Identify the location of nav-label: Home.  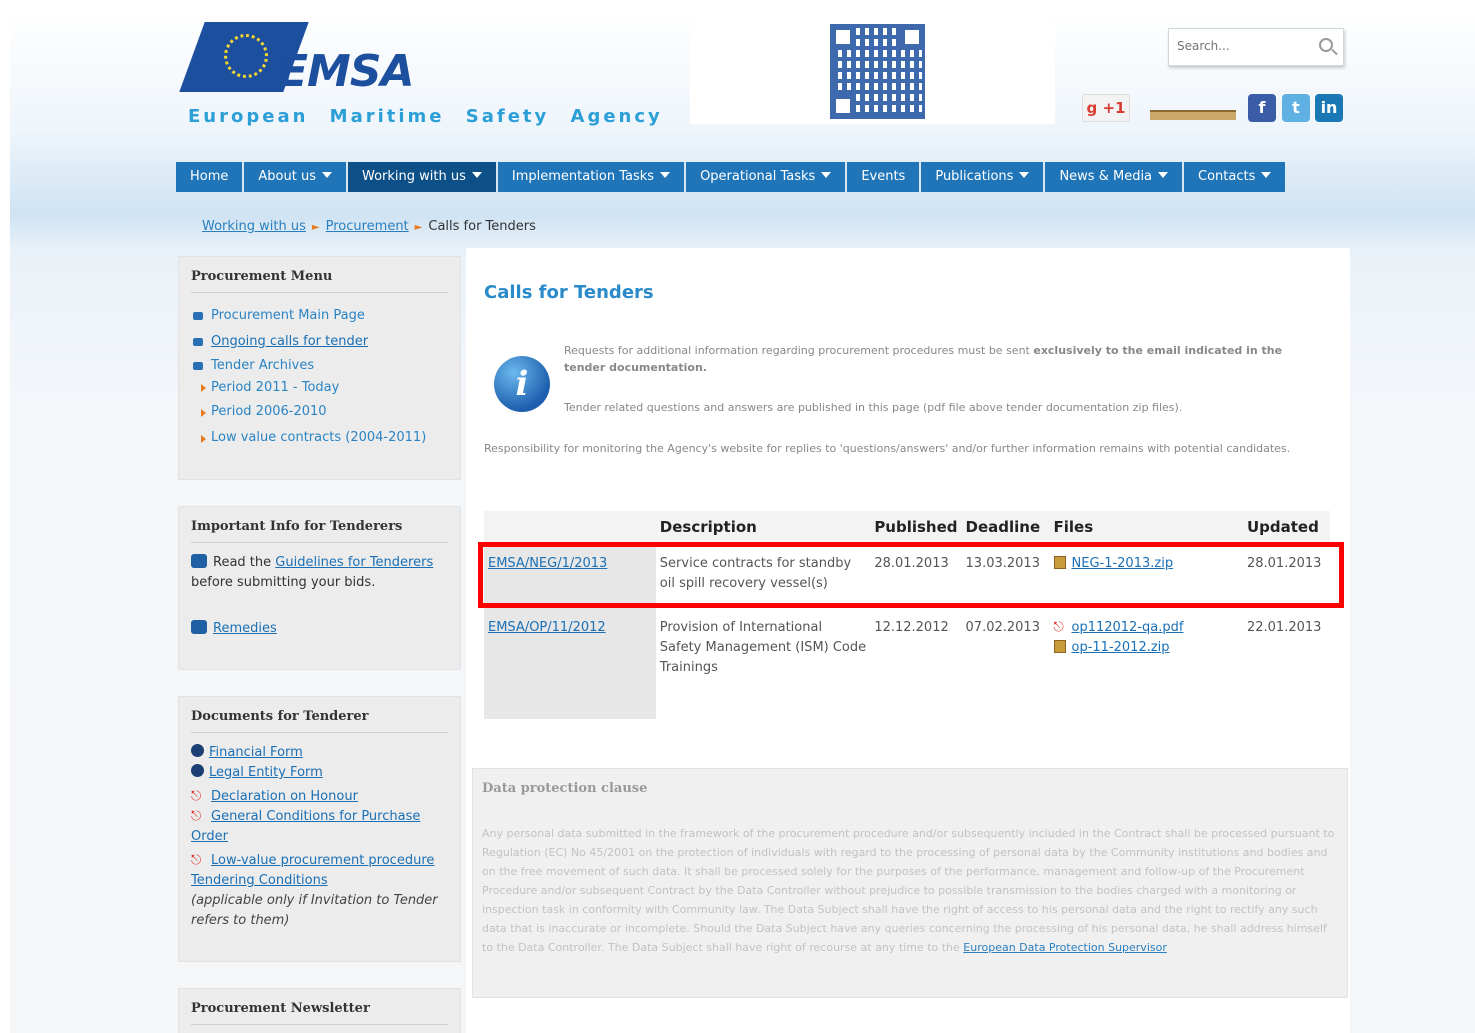
(209, 176).